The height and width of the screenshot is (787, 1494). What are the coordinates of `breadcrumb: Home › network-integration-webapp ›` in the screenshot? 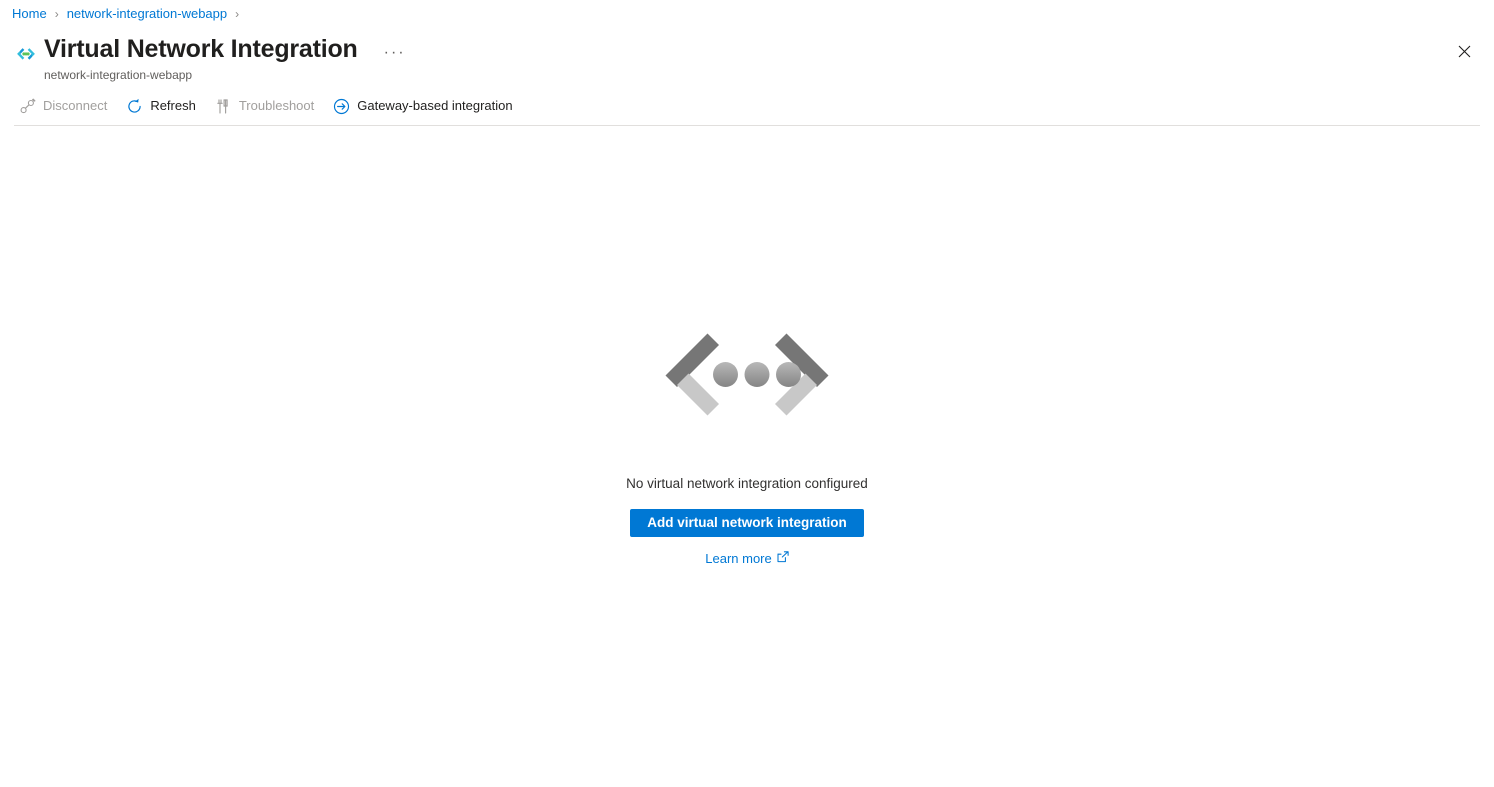 It's located at (747, 14).